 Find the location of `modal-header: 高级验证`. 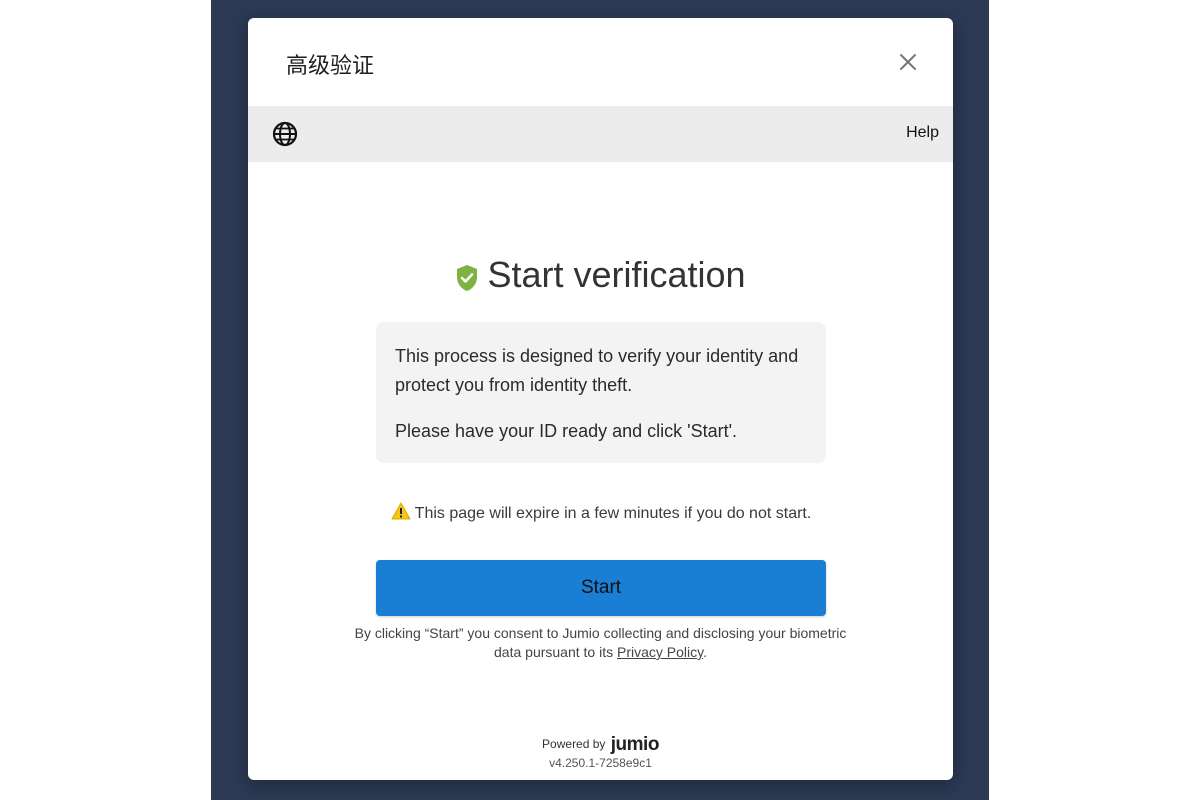

modal-header: 高级验证 is located at coordinates (600, 62).